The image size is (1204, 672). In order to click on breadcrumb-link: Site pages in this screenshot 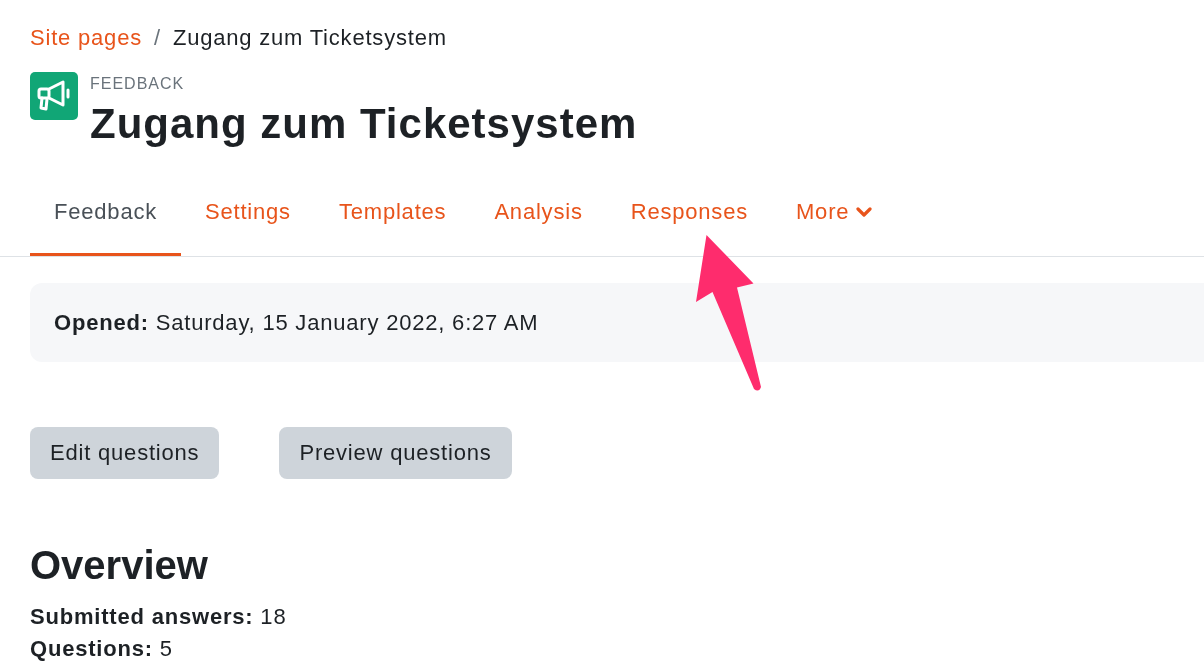, I will do `click(86, 38)`.